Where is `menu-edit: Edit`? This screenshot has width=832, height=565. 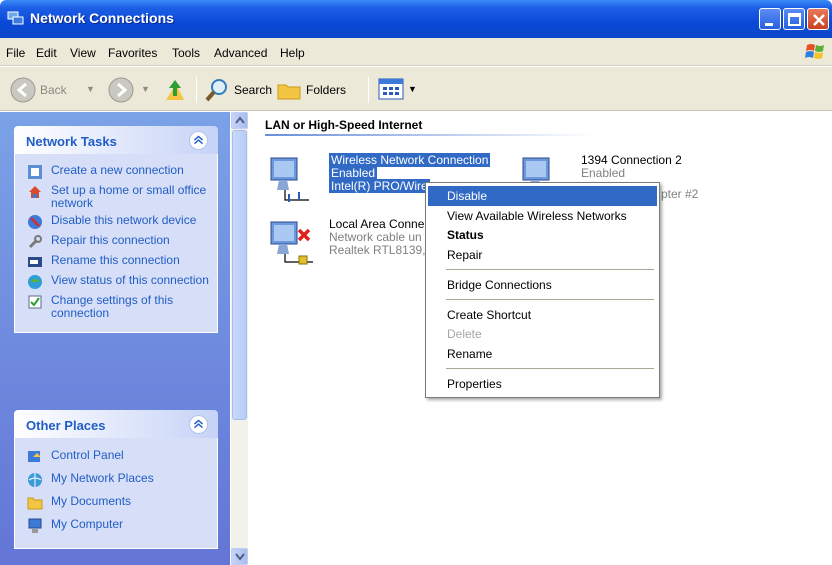
menu-edit: Edit is located at coordinates (46, 53).